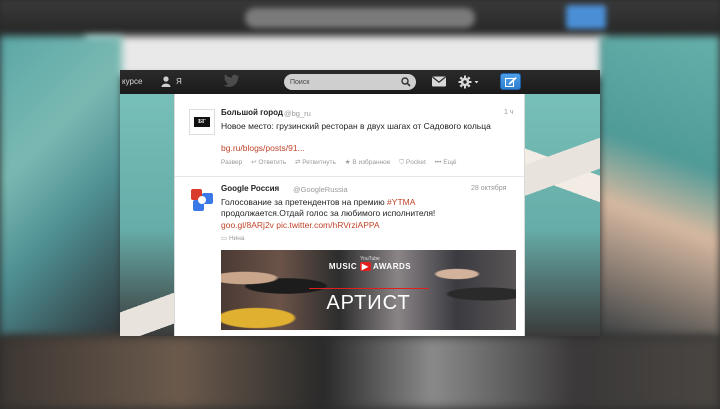  I want to click on nav-discover-link: курсе, so click(132, 81).